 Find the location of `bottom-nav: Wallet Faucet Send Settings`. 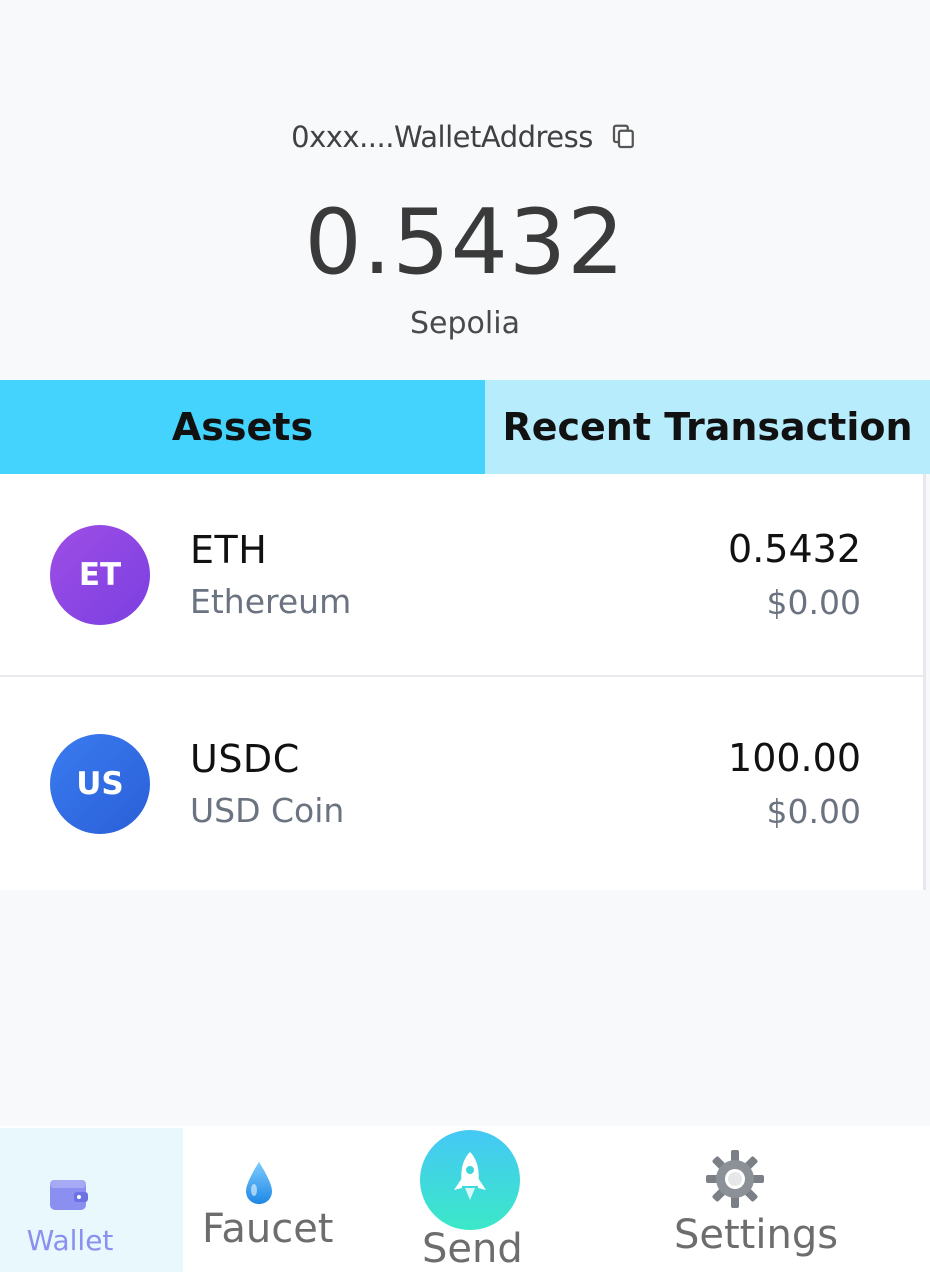

bottom-nav: Wallet Faucet Send Settings is located at coordinates (465, 1203).